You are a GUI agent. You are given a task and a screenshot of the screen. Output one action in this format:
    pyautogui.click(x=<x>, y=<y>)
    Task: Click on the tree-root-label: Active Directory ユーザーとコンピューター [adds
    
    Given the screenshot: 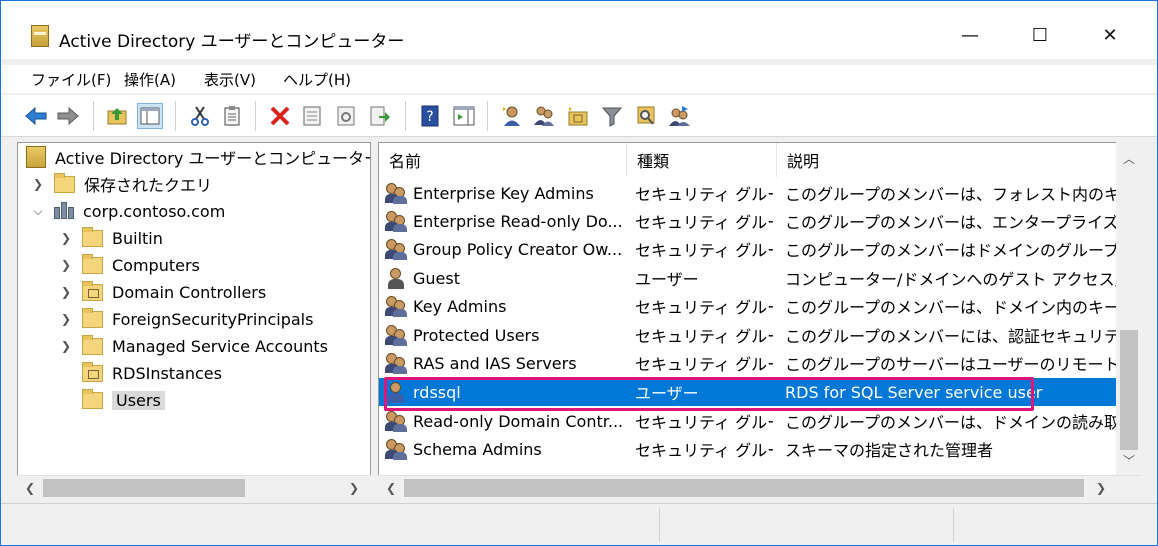 What is the action you would take?
    pyautogui.click(x=213, y=158)
    